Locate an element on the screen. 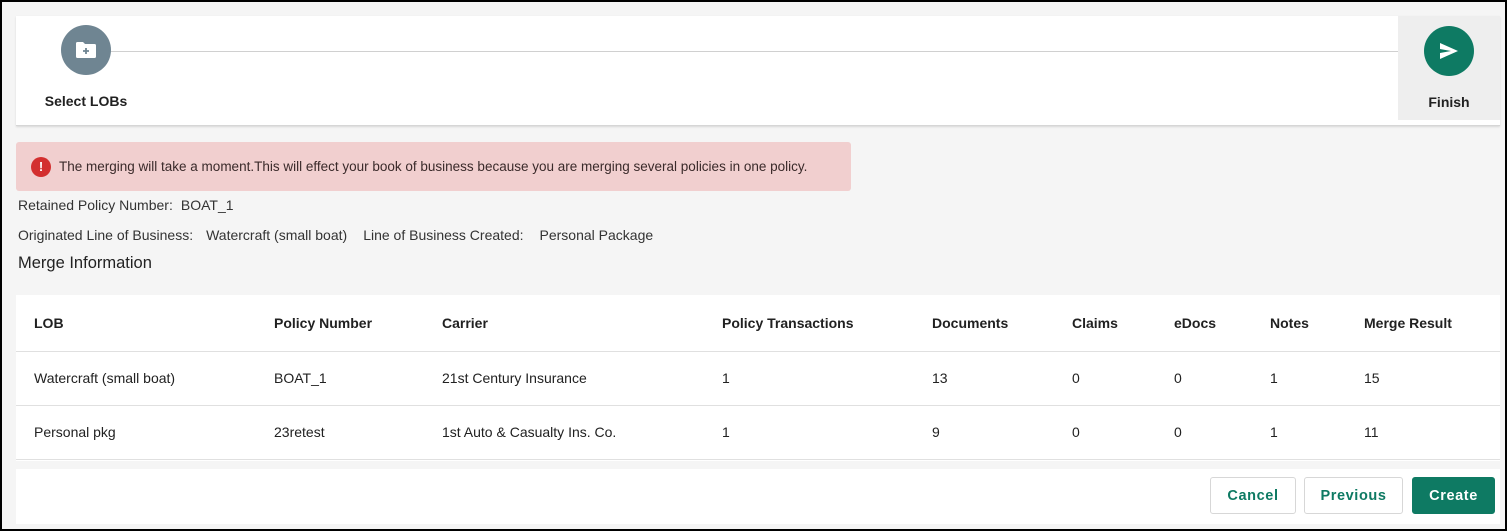  step-finish: Finish is located at coordinates (1449, 68).